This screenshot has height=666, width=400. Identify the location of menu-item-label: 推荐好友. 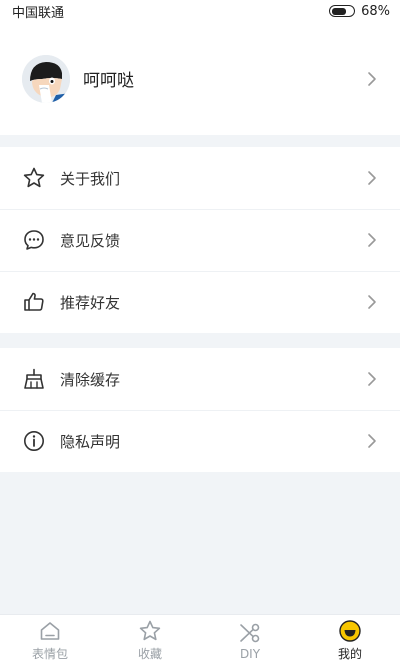
(90, 302).